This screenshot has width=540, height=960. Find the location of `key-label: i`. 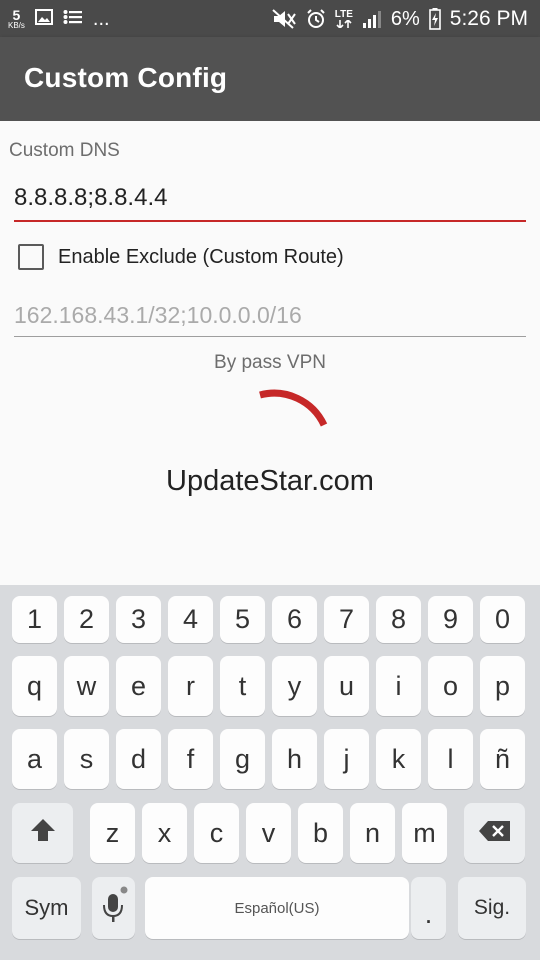

key-label: i is located at coordinates (398, 685).